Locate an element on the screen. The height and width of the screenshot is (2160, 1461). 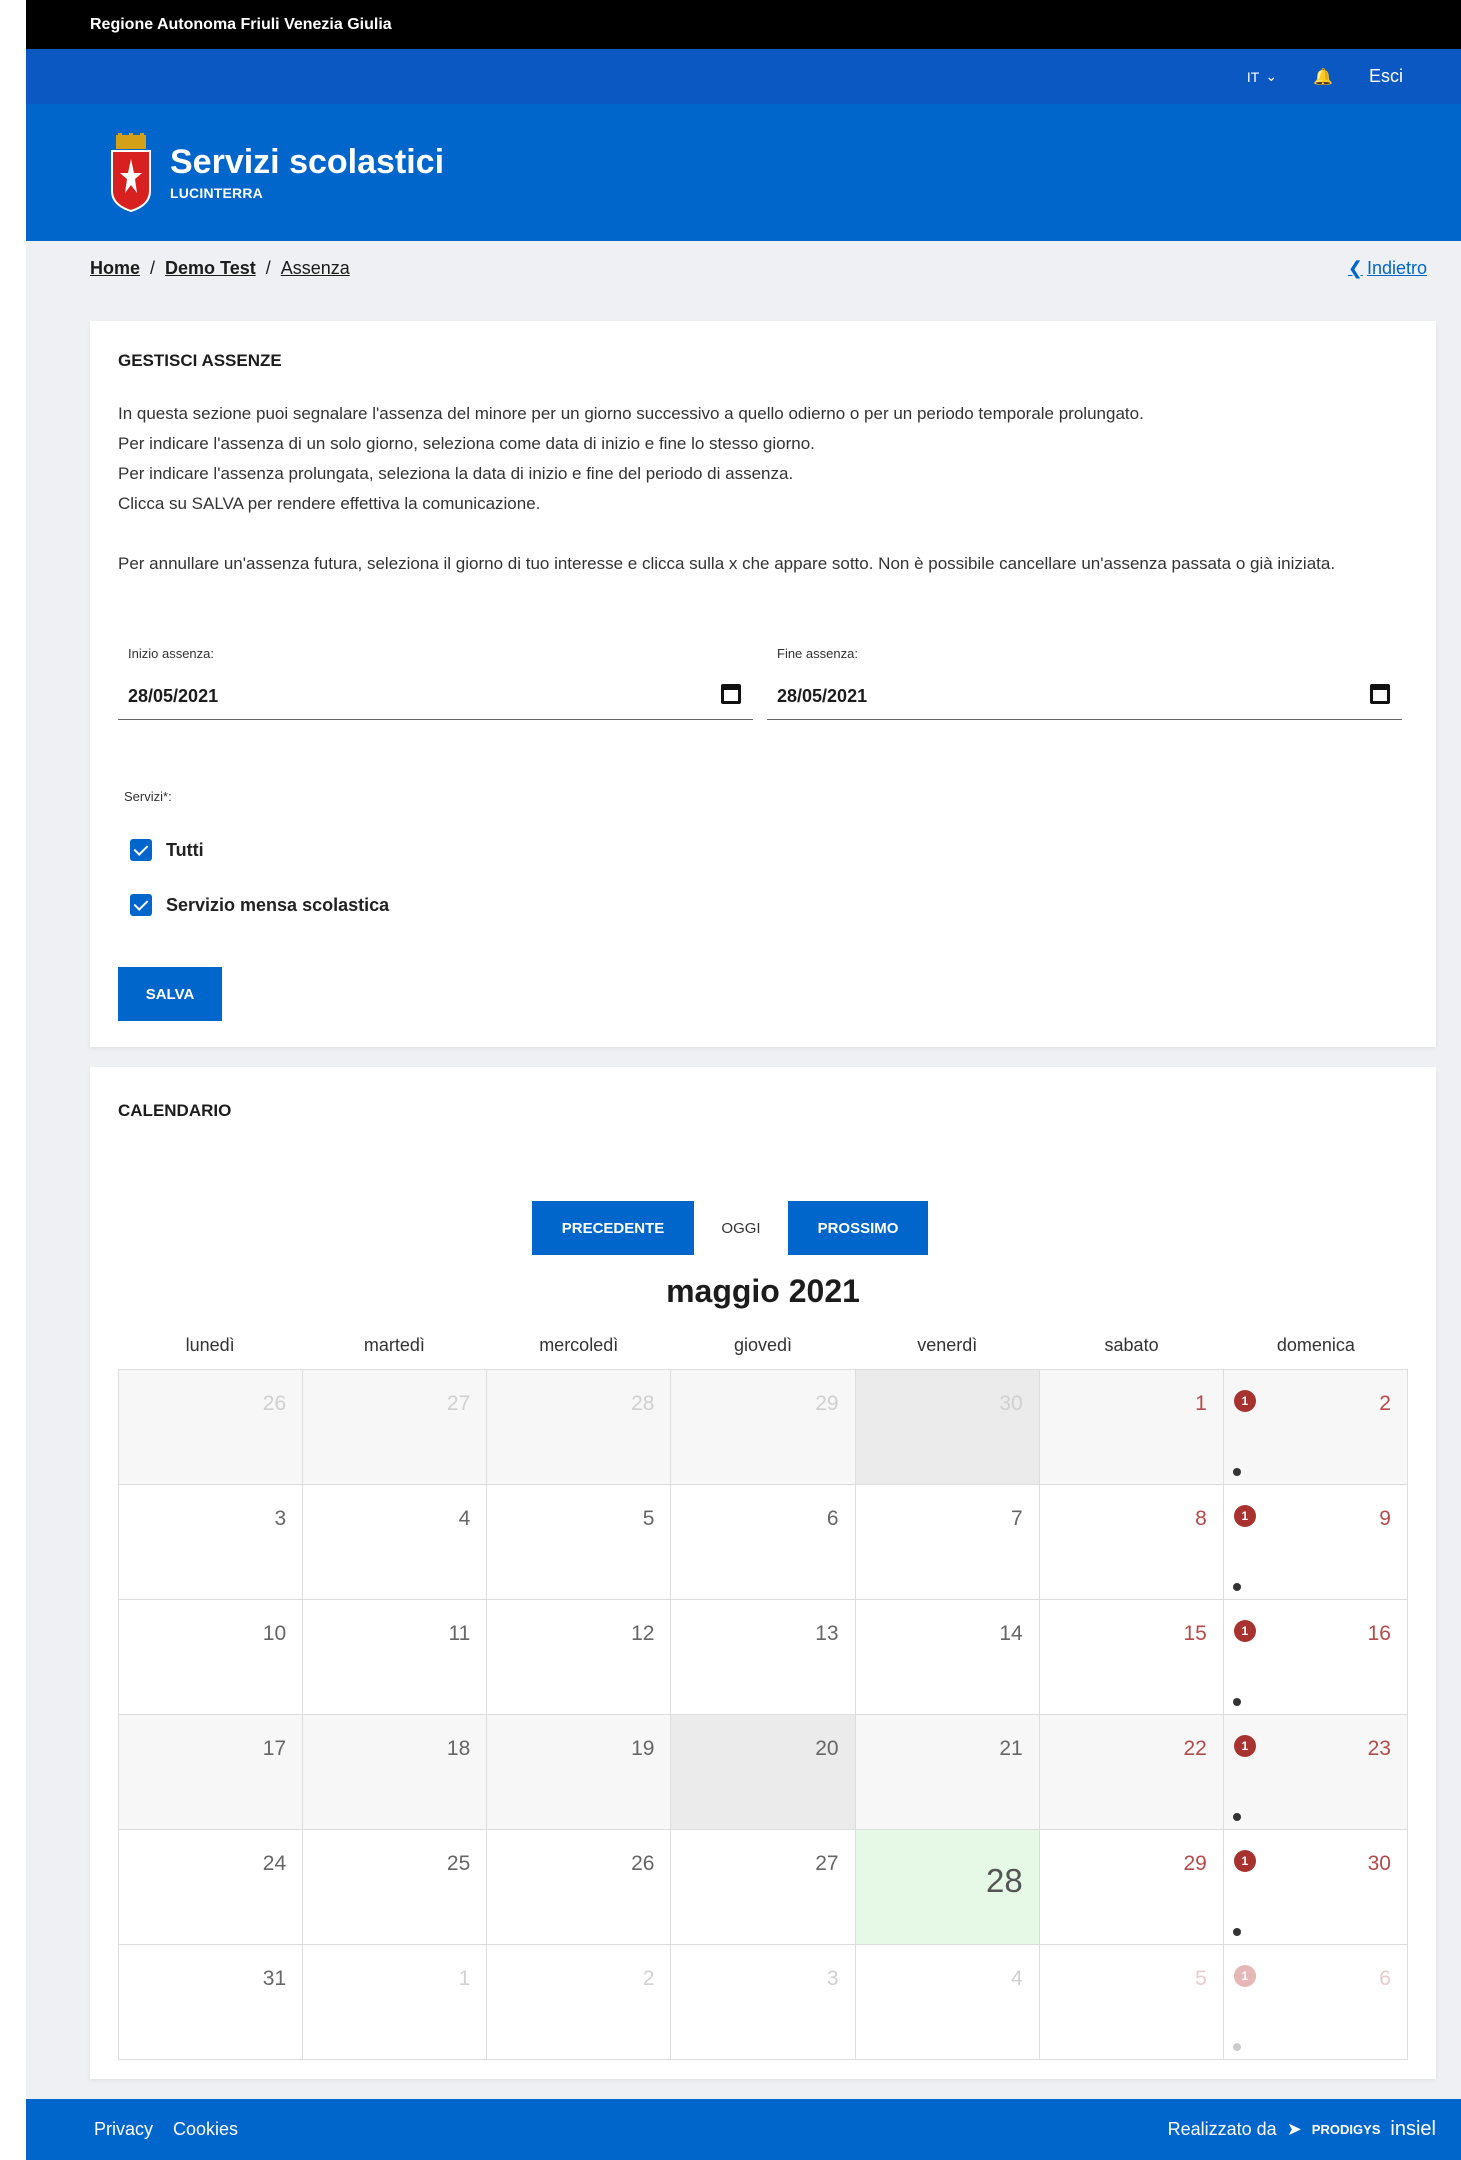
calendar-day: 1 30 is located at coordinates (1315, 1887).